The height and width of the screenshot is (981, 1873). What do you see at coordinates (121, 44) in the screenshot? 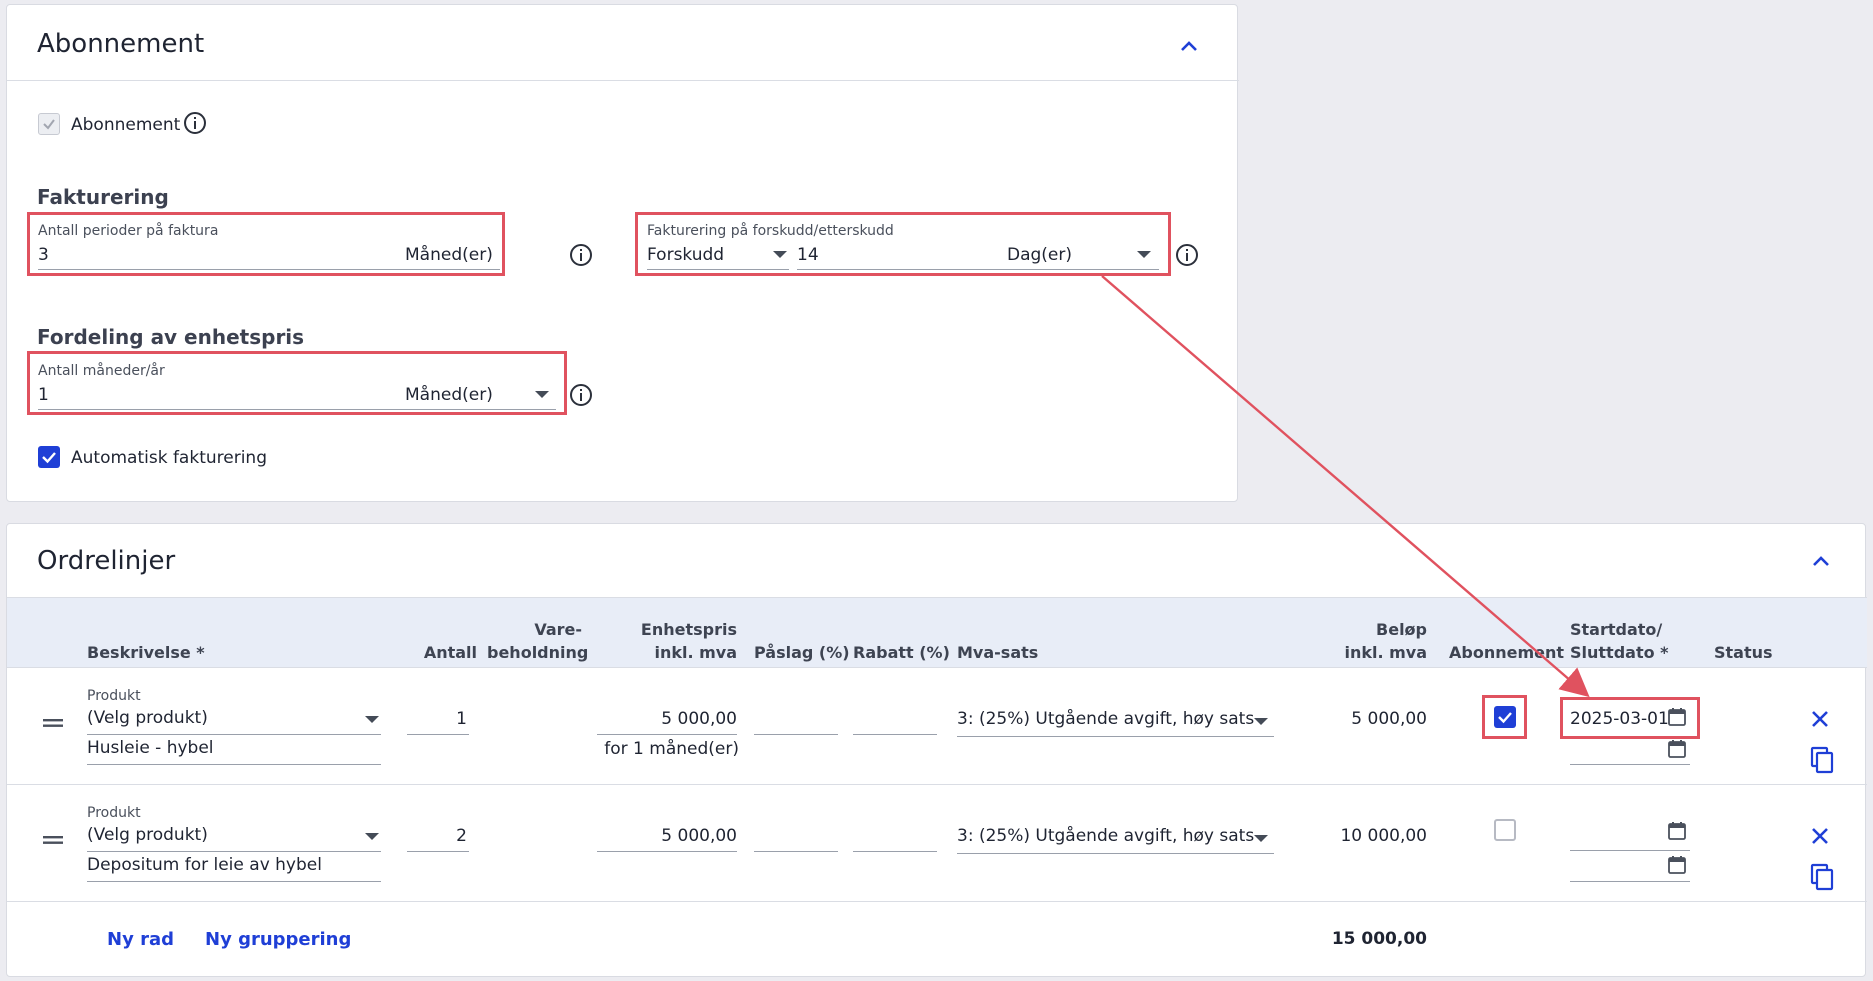
I see `subscription-card-title: Abonnement` at bounding box center [121, 44].